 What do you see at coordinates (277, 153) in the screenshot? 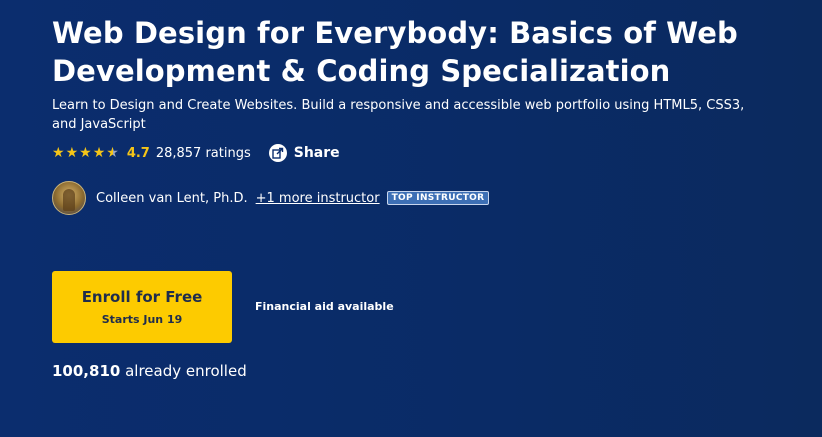
I see `share-icon` at bounding box center [277, 153].